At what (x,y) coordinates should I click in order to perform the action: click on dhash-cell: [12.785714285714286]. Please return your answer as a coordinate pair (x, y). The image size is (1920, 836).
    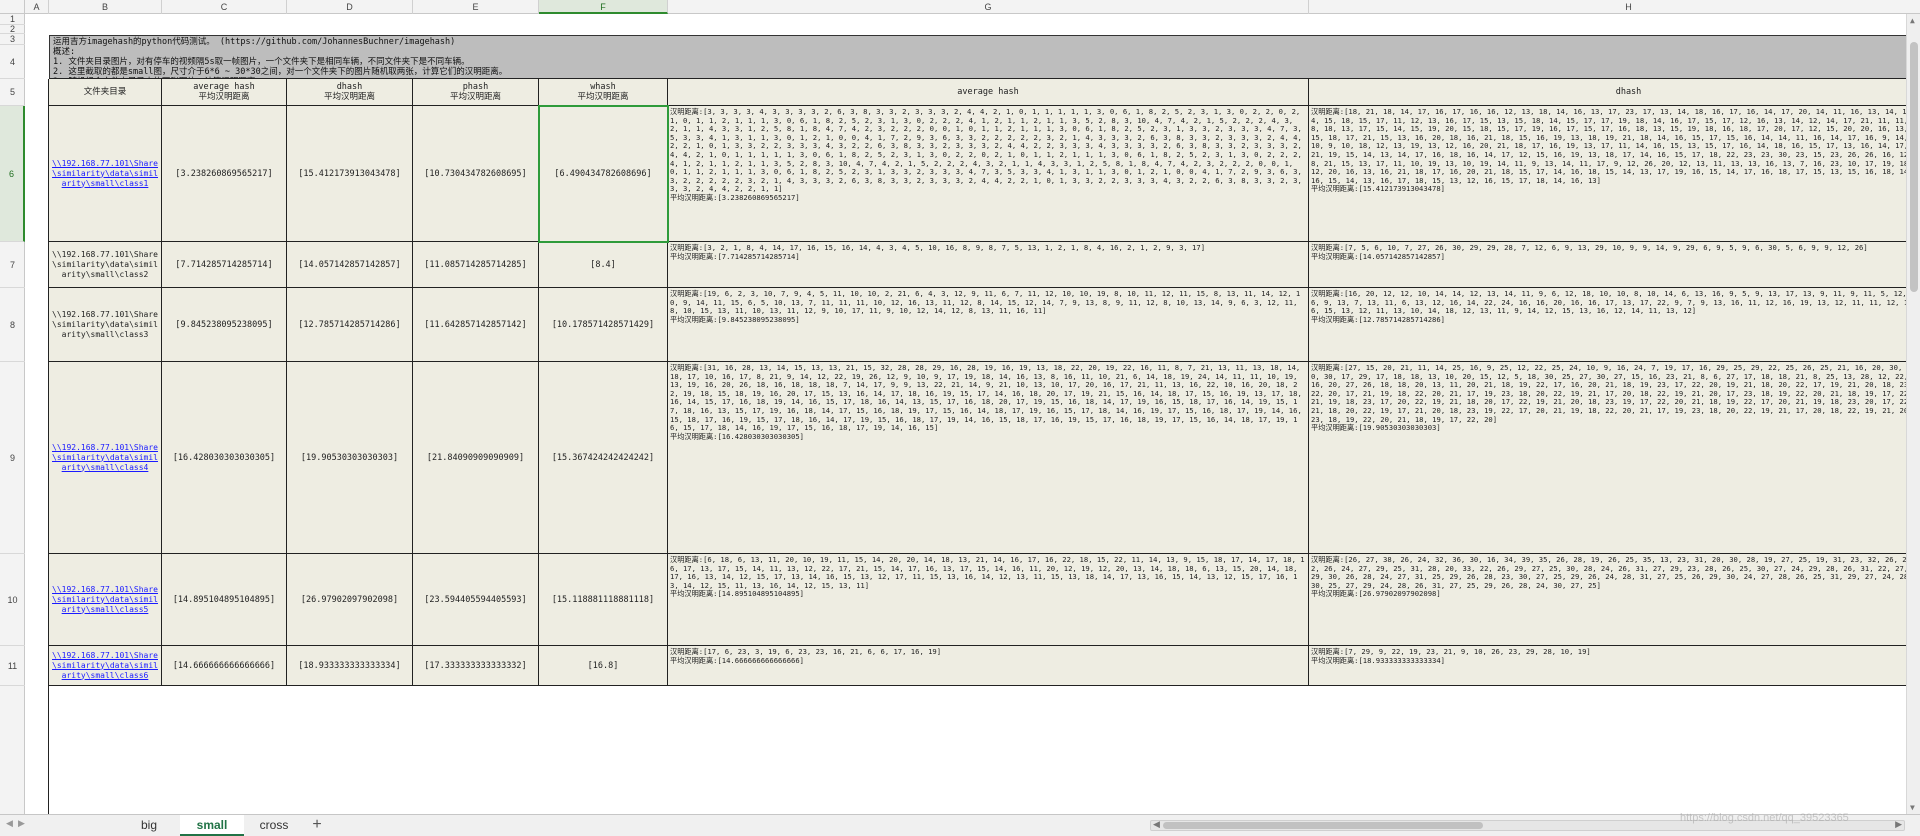
    Looking at the image, I should click on (350, 325).